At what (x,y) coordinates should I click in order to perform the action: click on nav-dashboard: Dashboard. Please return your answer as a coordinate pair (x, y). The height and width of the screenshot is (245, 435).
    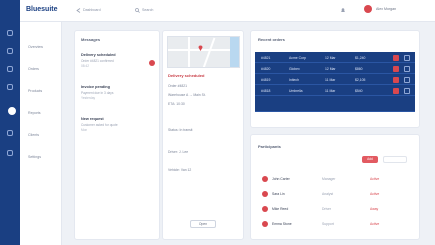
    Looking at the image, I should click on (92, 10).